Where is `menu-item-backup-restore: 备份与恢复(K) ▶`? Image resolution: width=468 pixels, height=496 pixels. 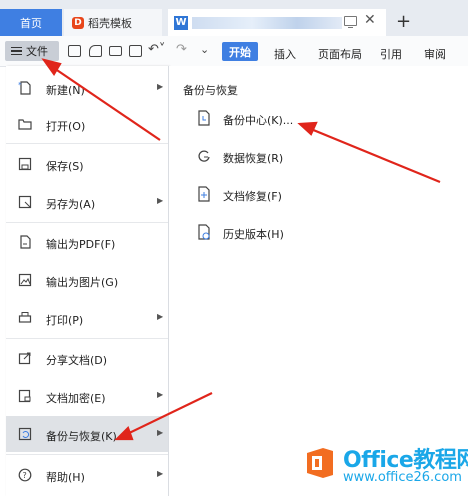
menu-item-backup-restore: 备份与恢复(K) ▶ is located at coordinates (87, 434).